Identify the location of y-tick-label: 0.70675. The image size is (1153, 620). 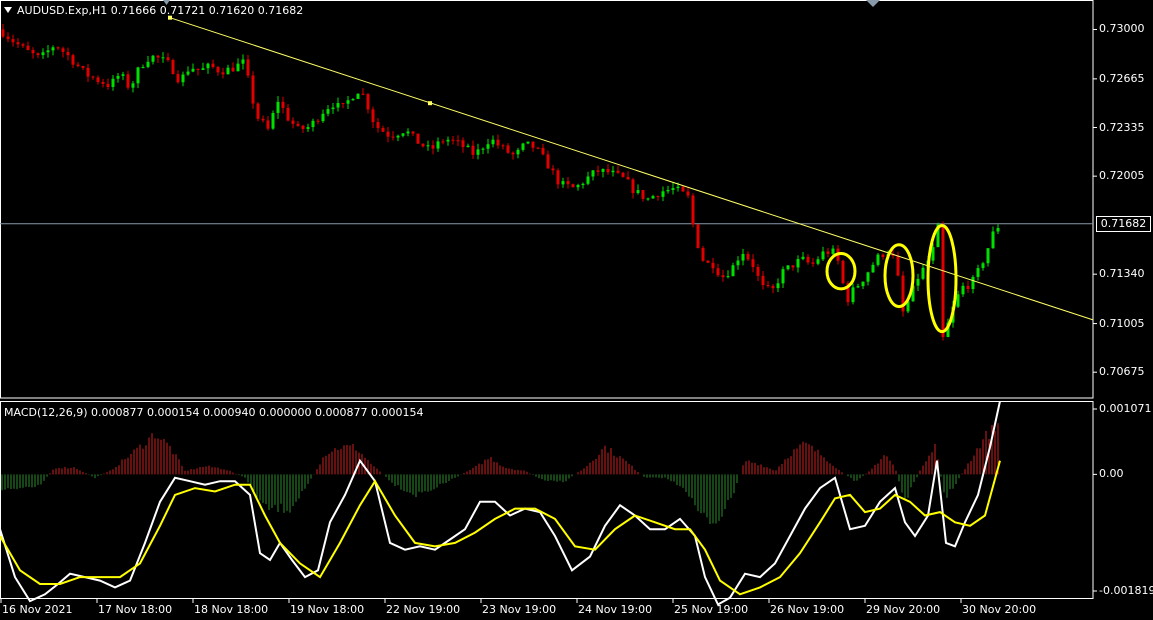
(1122, 372).